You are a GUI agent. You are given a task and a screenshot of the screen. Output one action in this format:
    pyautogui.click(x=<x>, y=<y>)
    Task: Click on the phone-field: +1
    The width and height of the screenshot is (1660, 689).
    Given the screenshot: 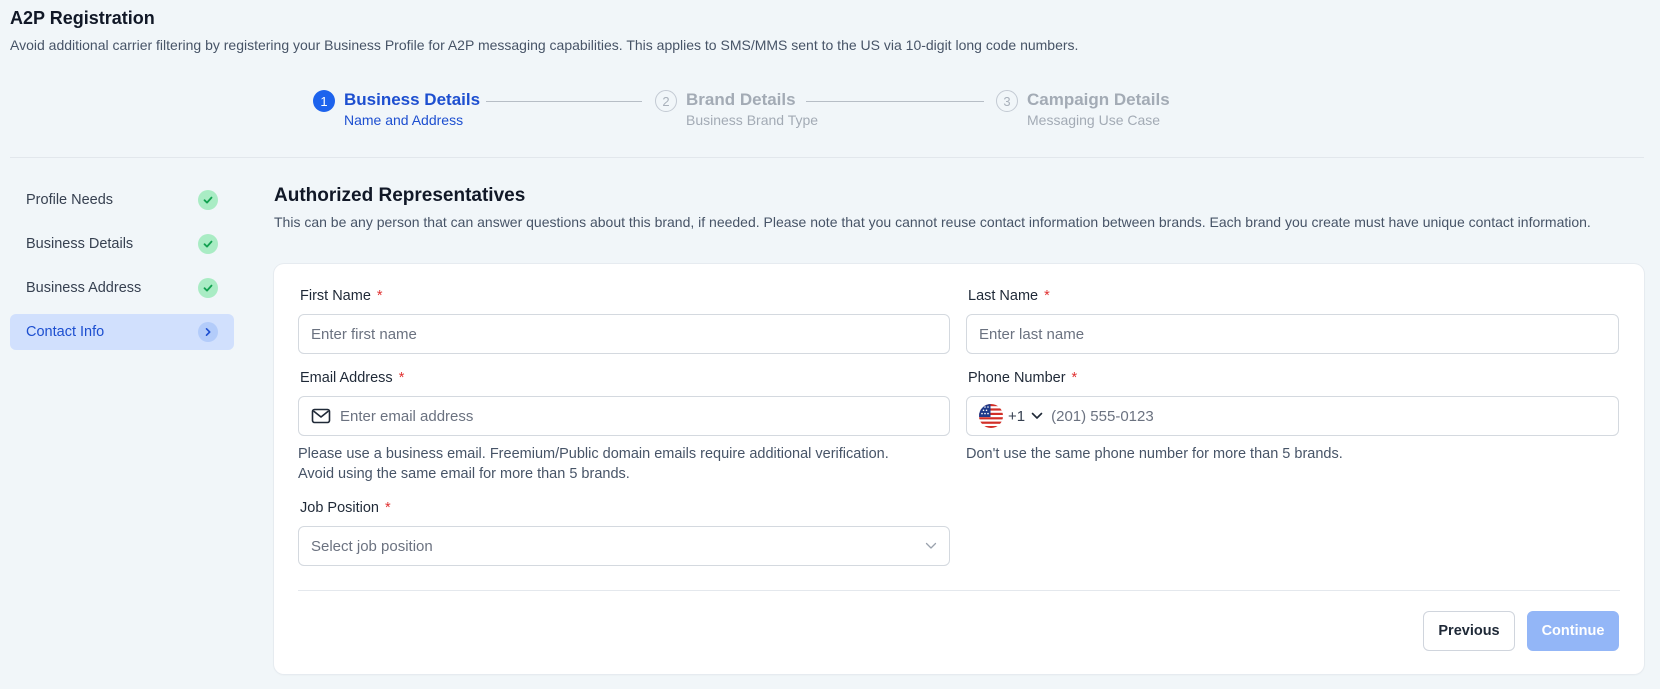 What is the action you would take?
    pyautogui.click(x=1292, y=416)
    